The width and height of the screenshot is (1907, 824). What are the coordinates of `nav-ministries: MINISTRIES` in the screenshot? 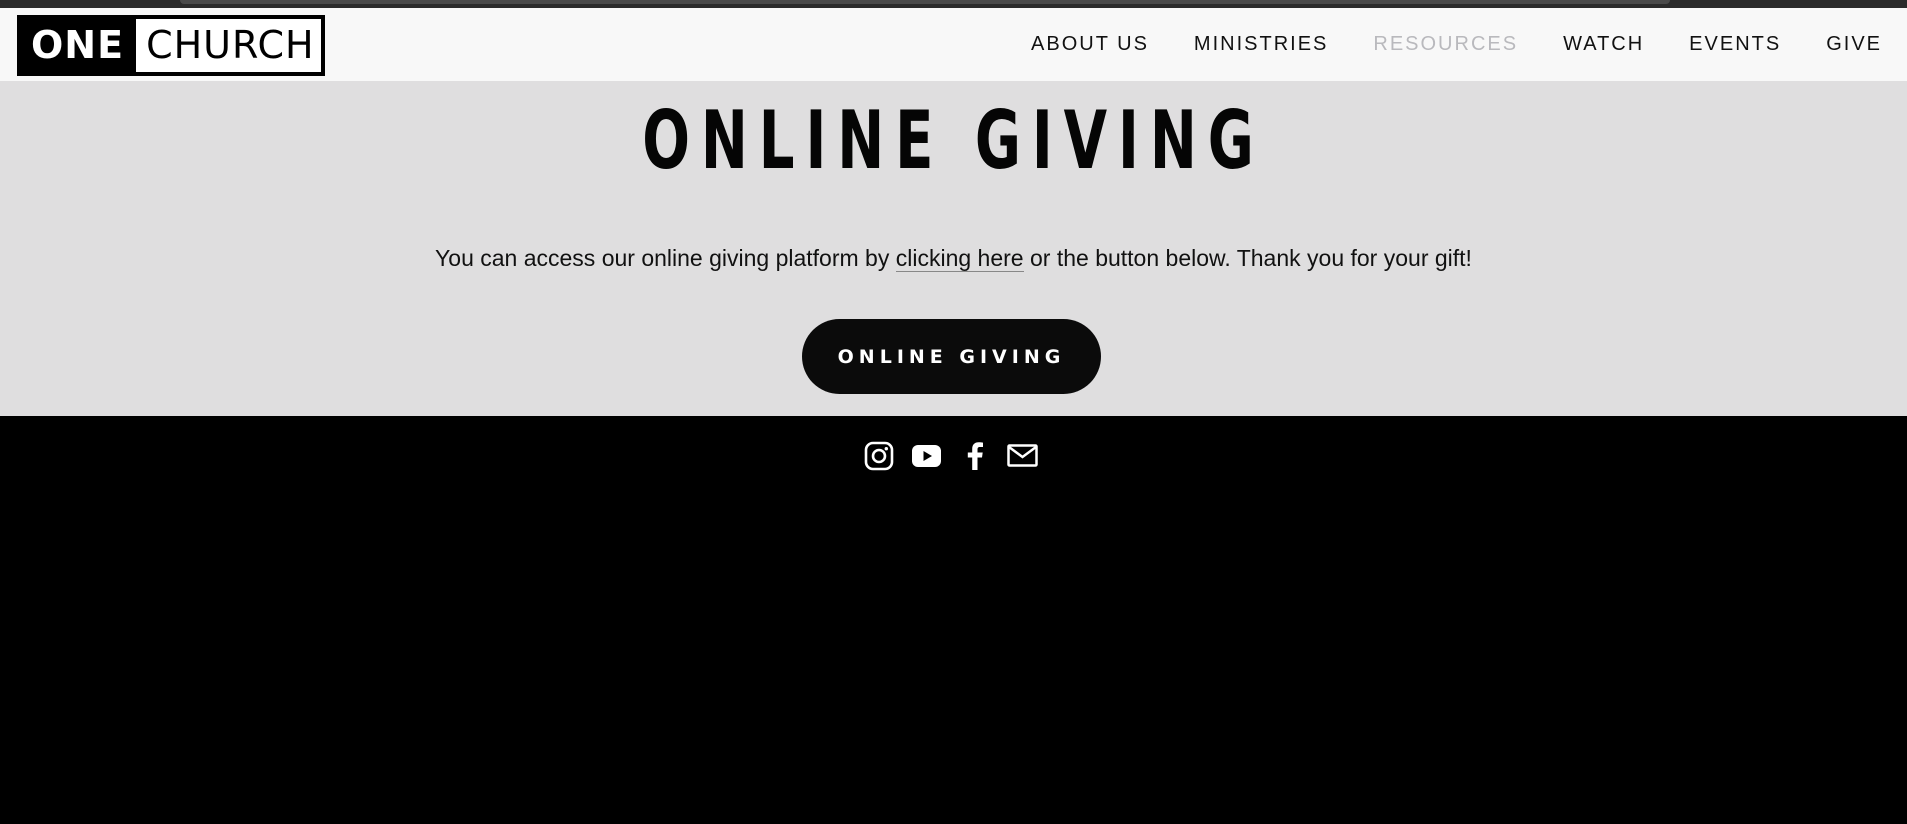 It's located at (1261, 44).